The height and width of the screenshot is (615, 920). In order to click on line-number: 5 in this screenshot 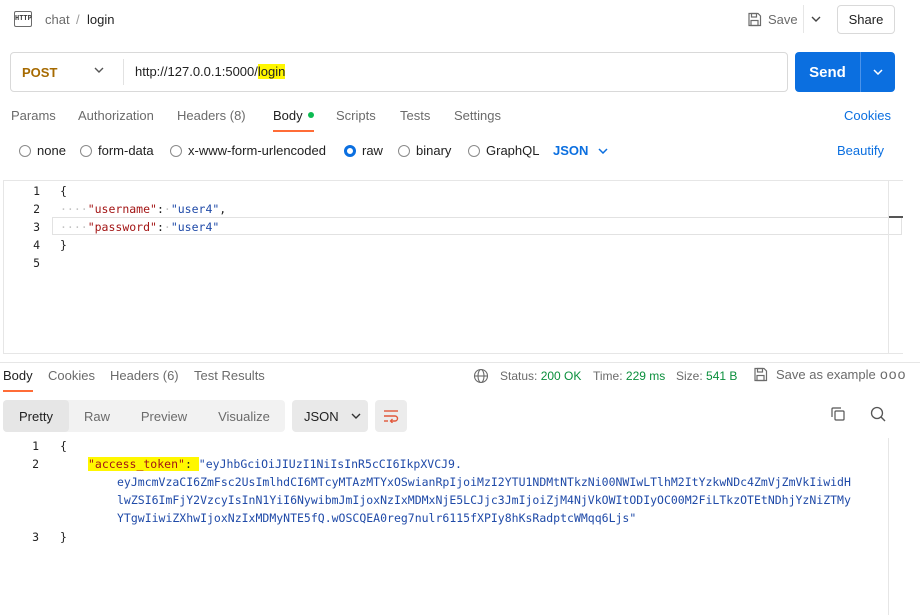, I will do `click(36, 263)`.